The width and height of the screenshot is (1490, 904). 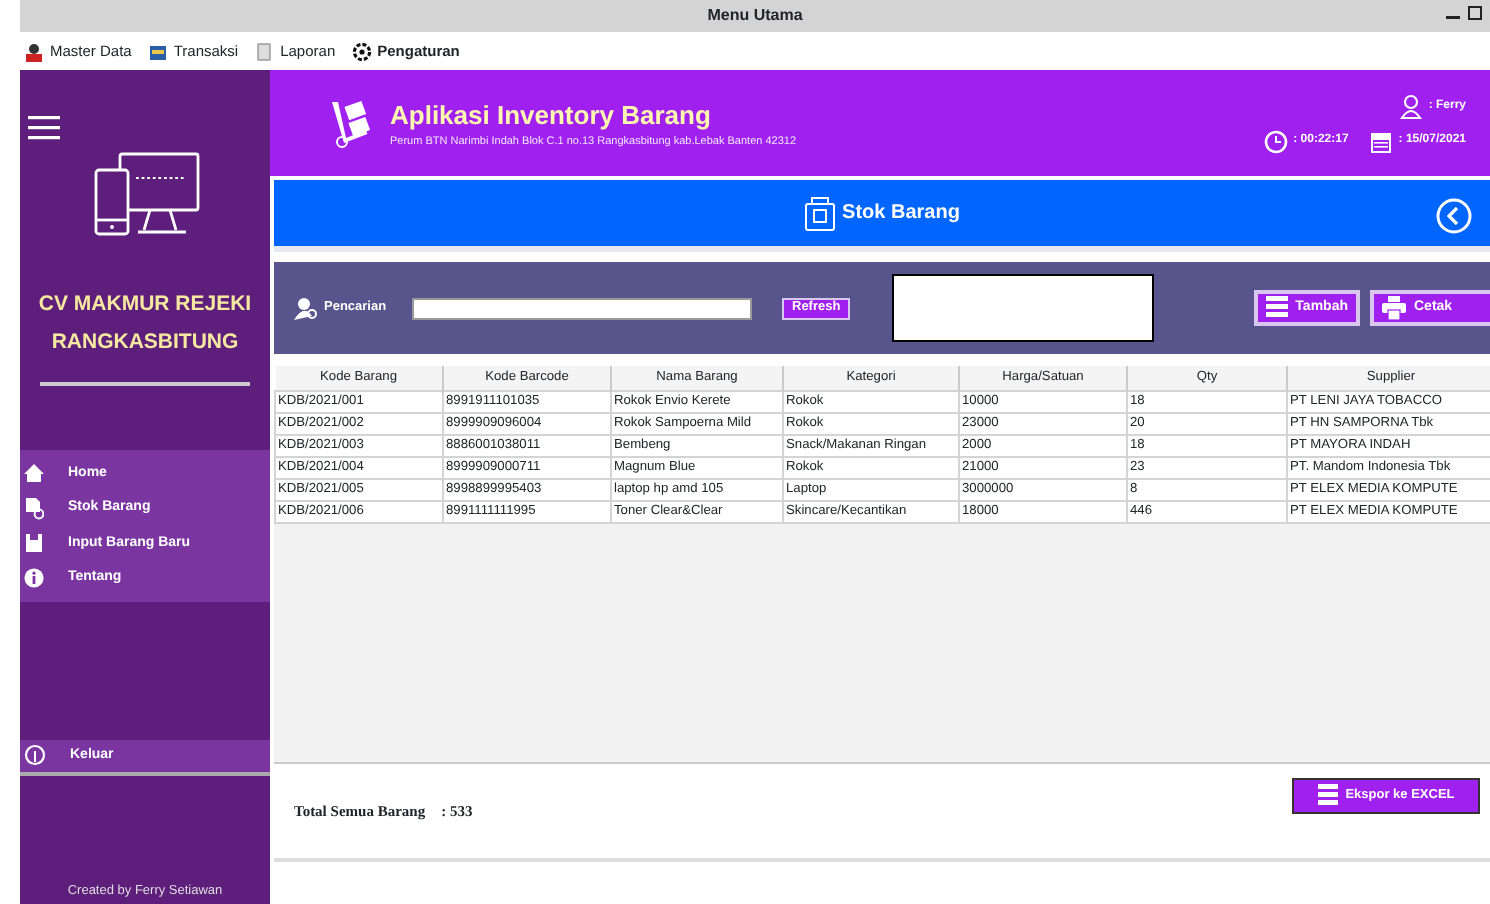 I want to click on app-title: Aplikasi Inventory Barang, so click(x=551, y=115).